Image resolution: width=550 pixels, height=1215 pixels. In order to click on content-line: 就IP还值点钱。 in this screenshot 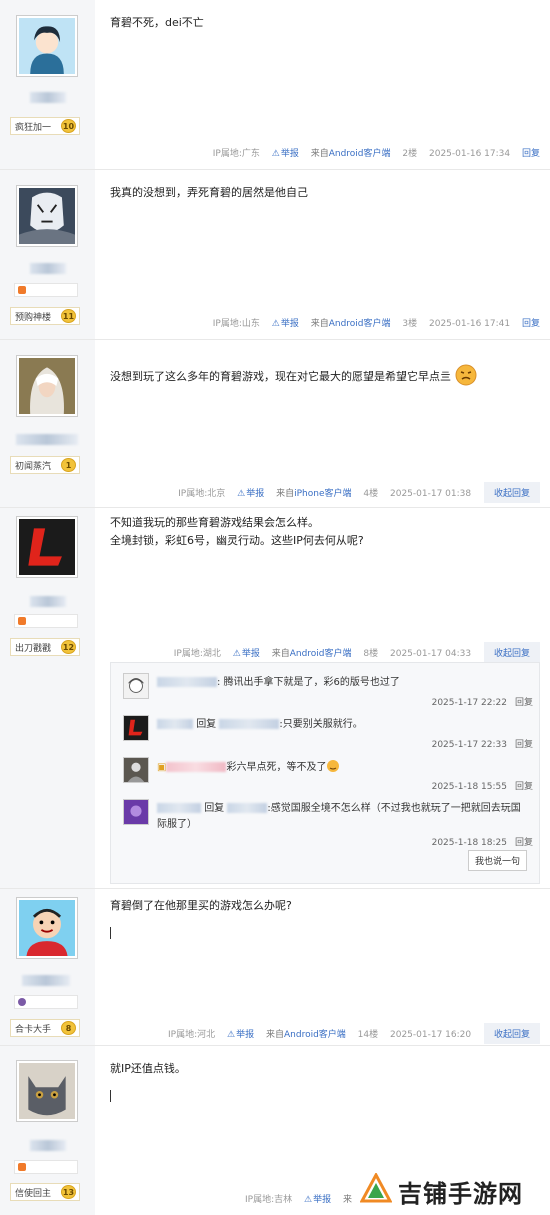, I will do `click(148, 1068)`.